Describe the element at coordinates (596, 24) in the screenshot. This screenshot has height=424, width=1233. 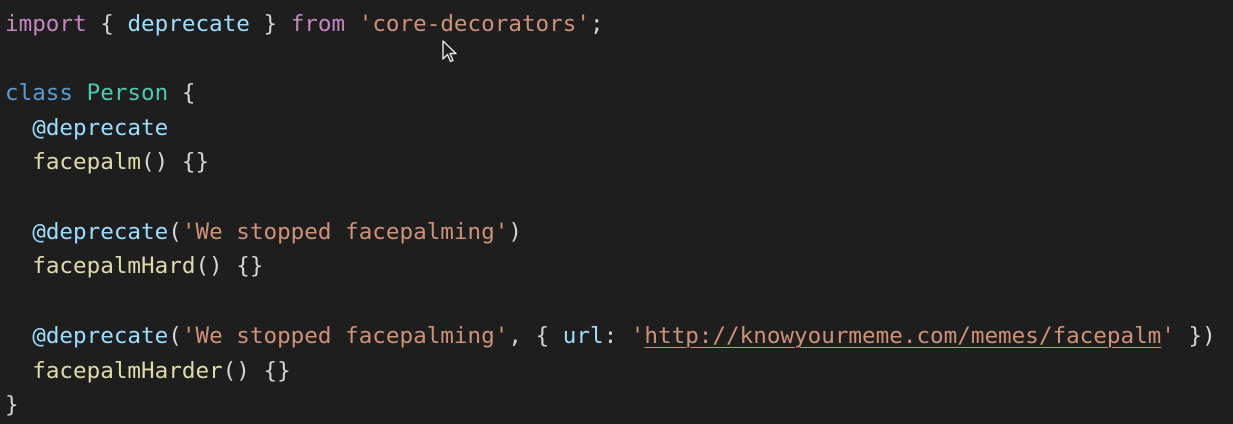
I see `code-token: ;` at that location.